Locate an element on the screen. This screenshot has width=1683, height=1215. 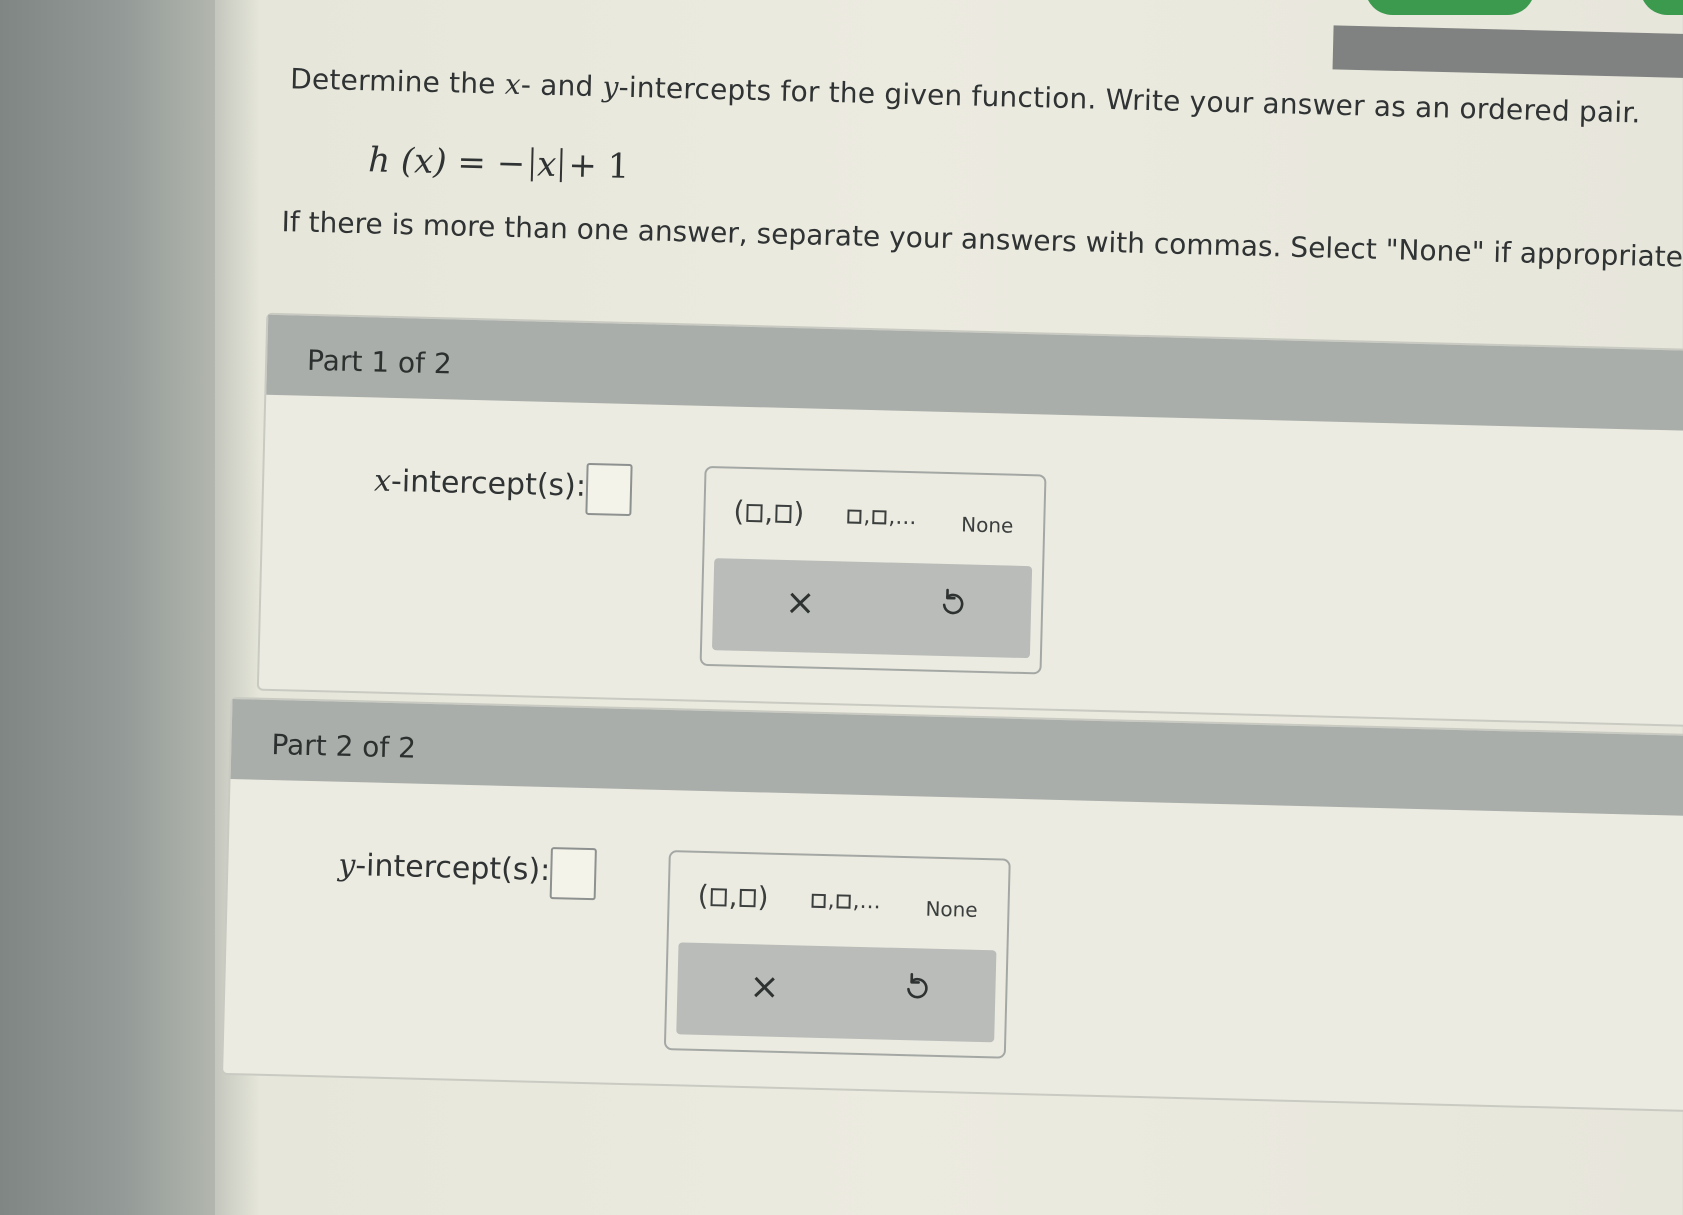
y-intercept-keypad: (,) ,,... None × is located at coordinates (837, 954).